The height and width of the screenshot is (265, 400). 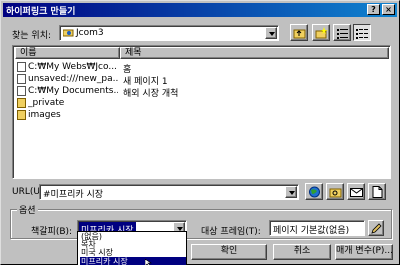 I want to click on details-view-button, so click(x=362, y=32).